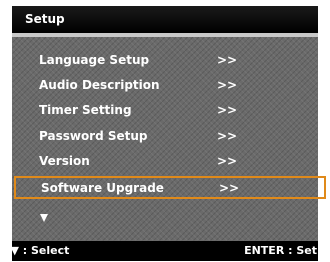 Image resolution: width=330 pixels, height=262 pixels. I want to click on menu-title: Setup, so click(45, 19).